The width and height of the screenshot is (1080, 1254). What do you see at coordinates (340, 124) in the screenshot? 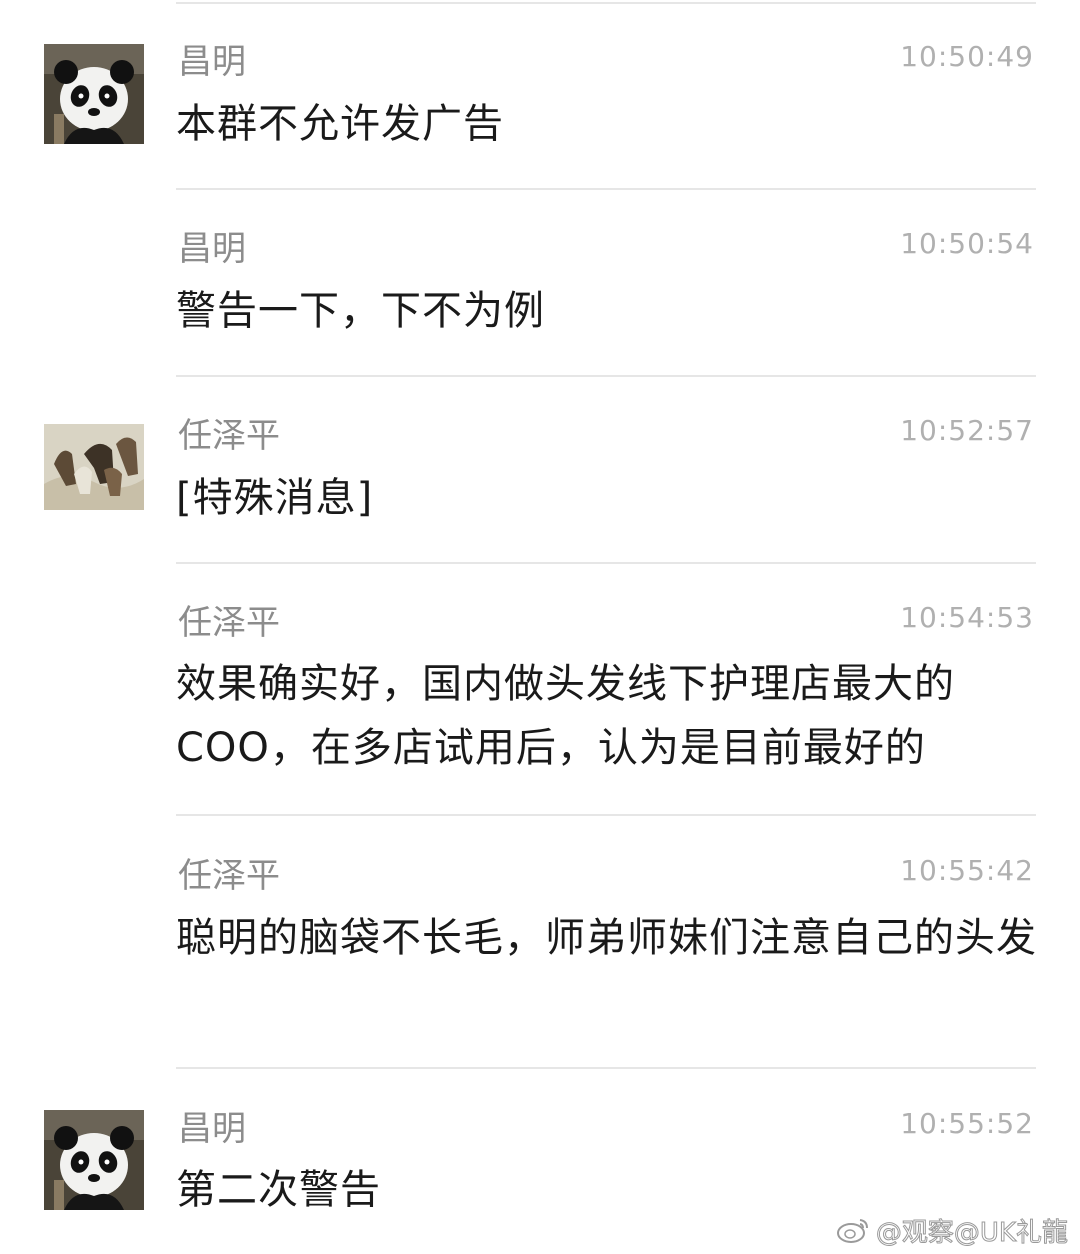
I see `message-text: 本群不允许发广告` at bounding box center [340, 124].